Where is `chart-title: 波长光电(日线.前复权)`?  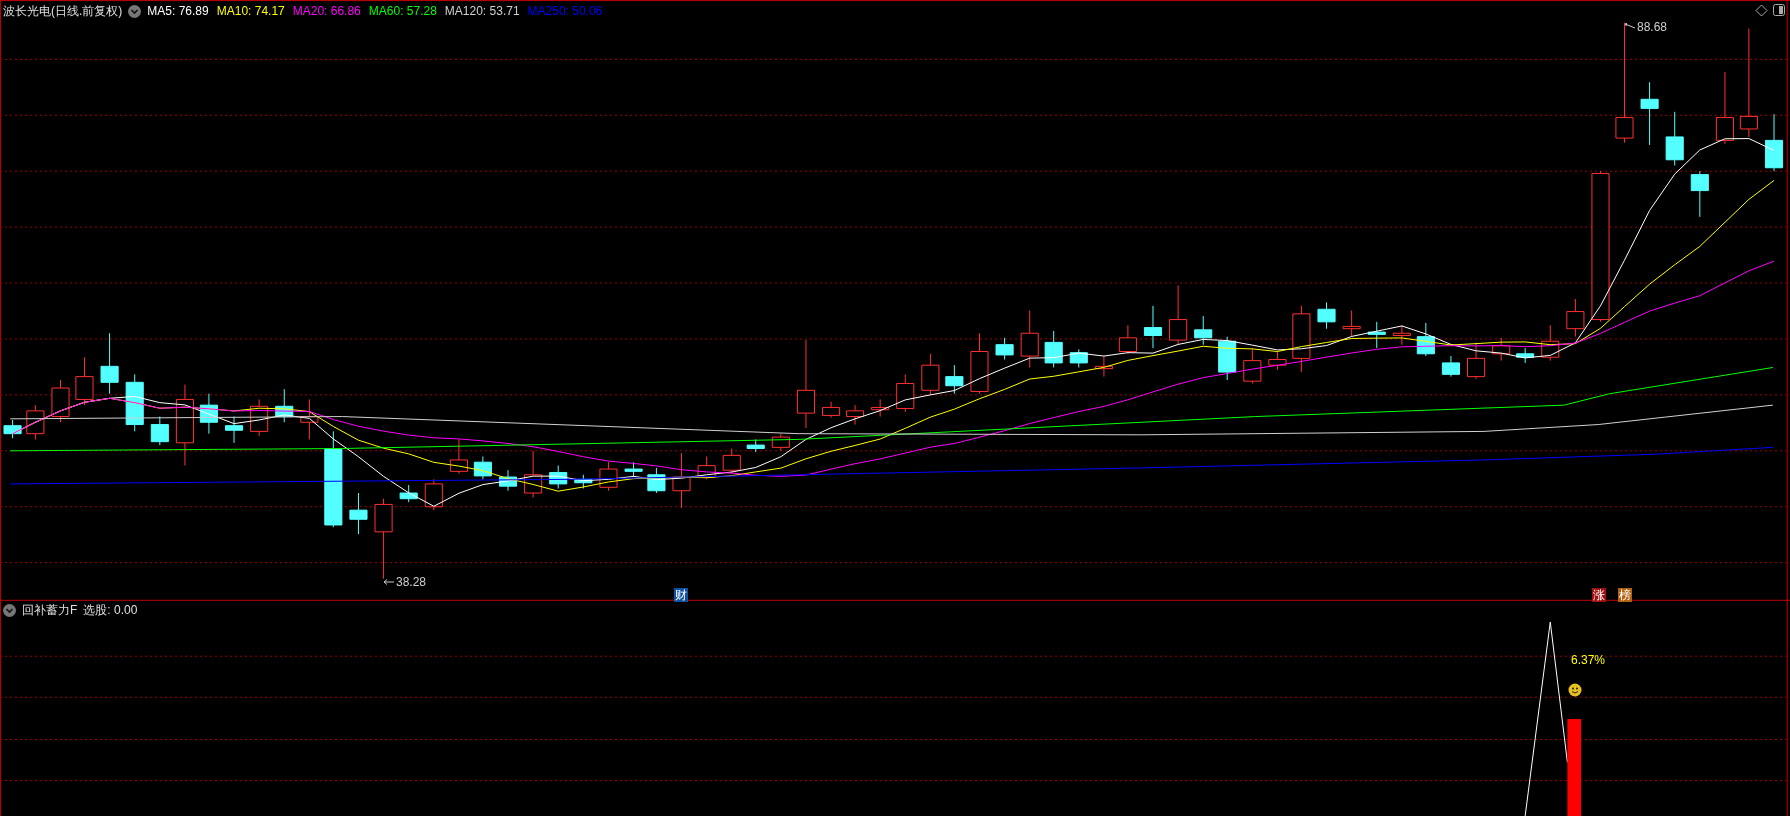
chart-title: 波长光电(日线.前复权) is located at coordinates (63, 11).